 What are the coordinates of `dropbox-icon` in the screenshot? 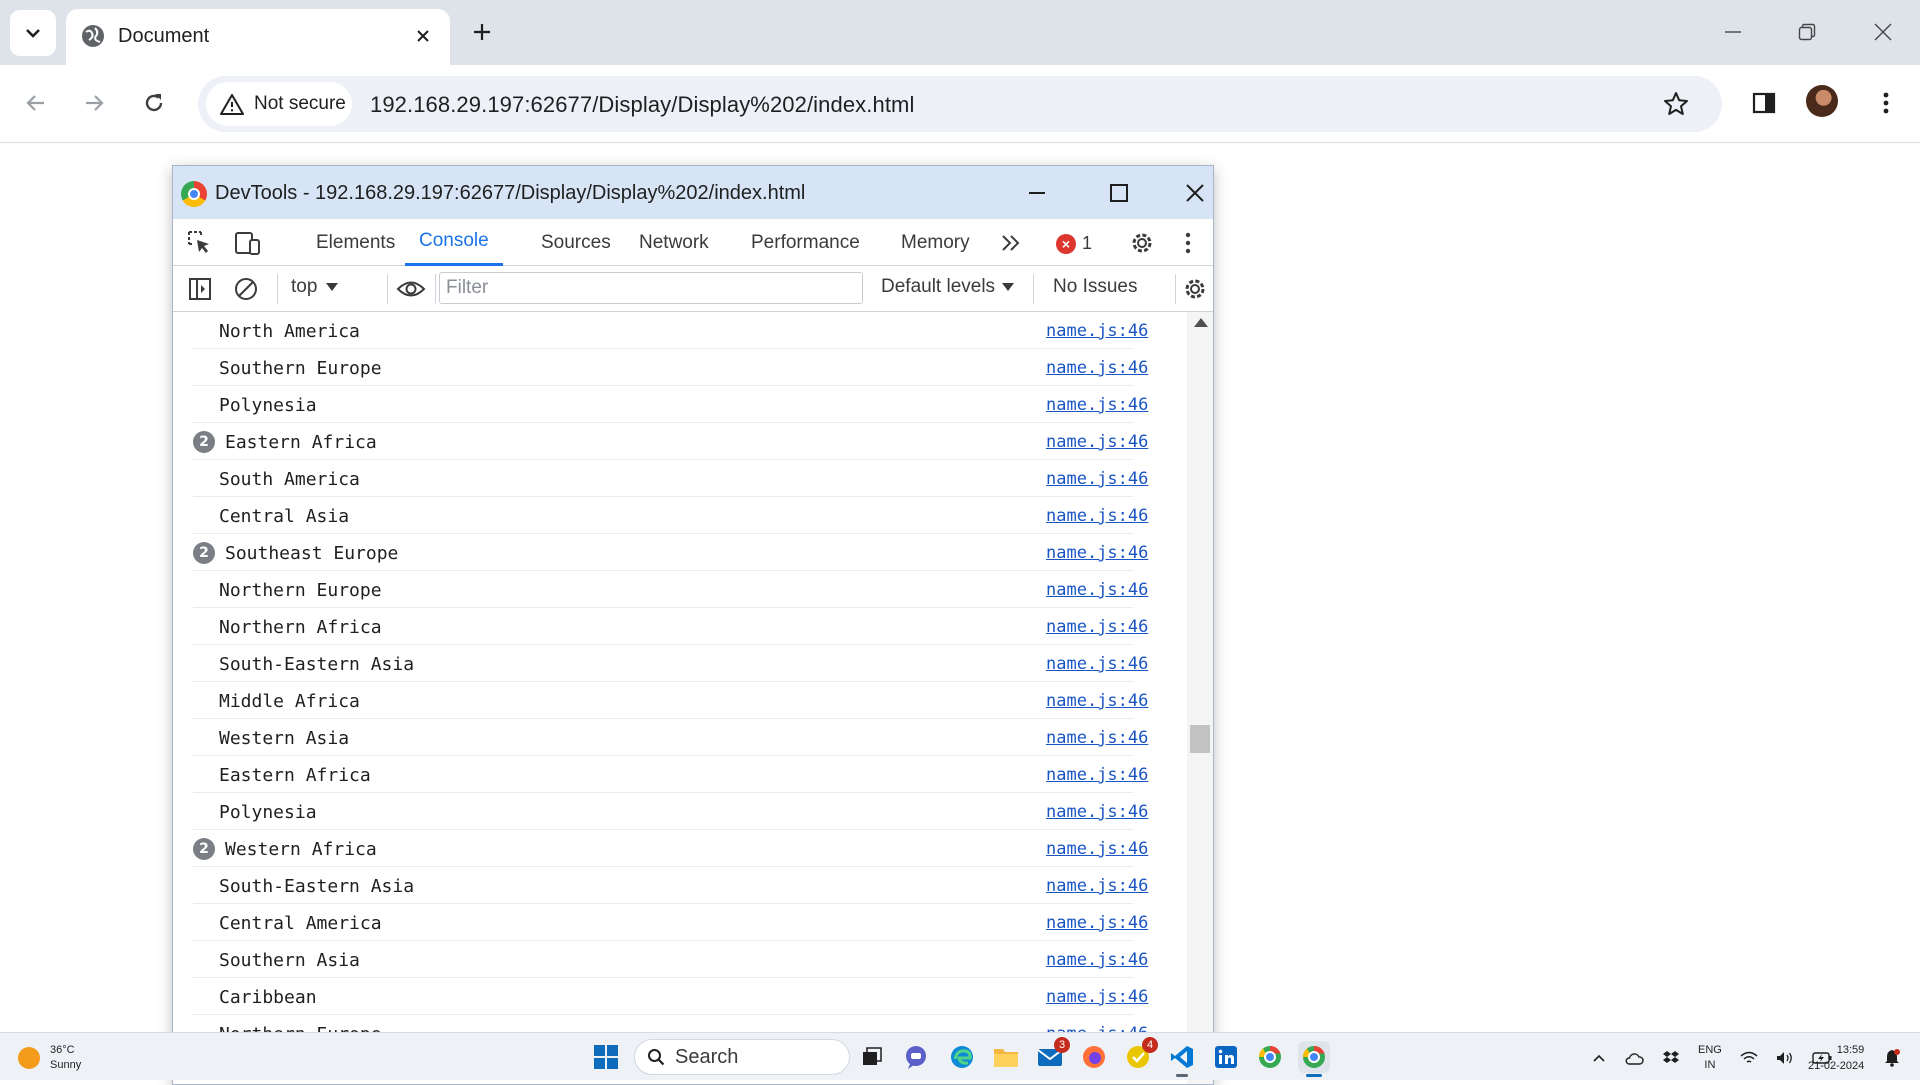 It's located at (1671, 1058).